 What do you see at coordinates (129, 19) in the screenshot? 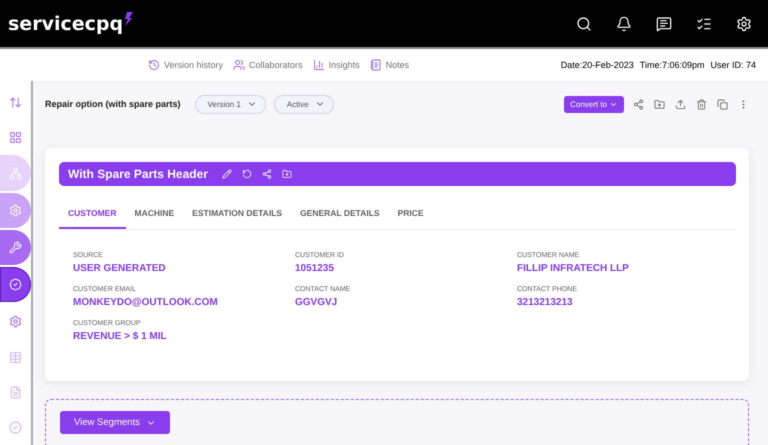
I see `bolt-icon` at bounding box center [129, 19].